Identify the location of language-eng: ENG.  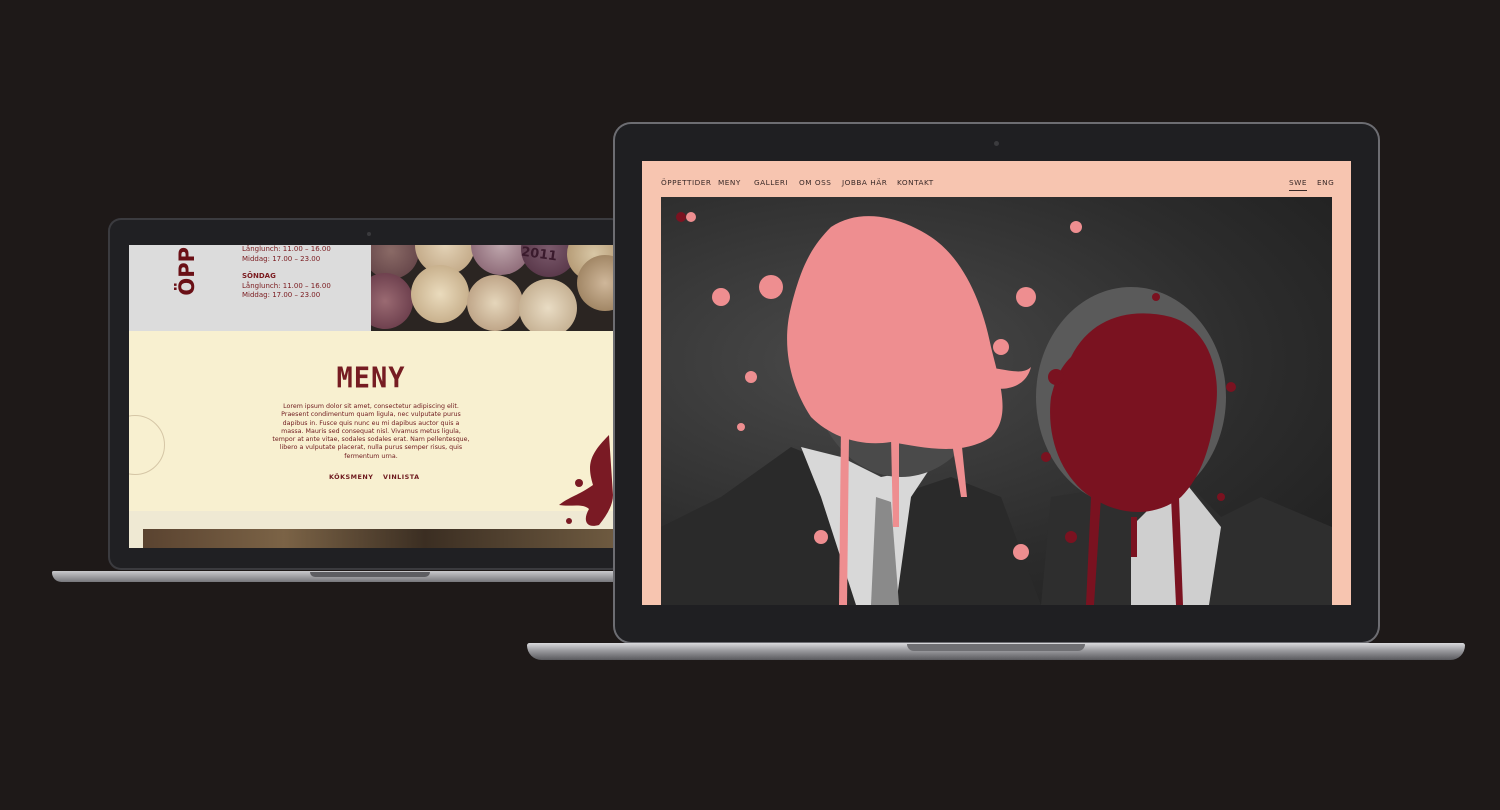
(1325, 182).